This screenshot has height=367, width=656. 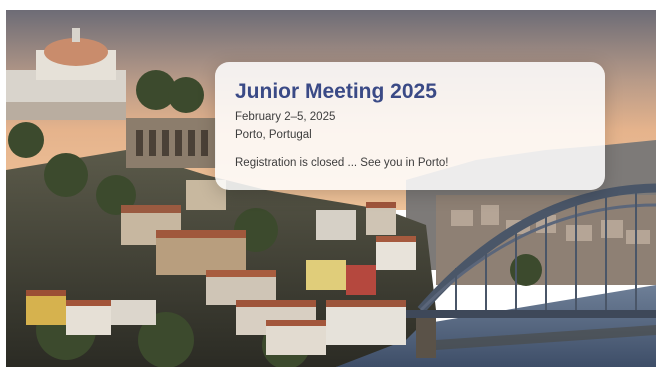 I want to click on event-location: Porto, Portugal, so click(x=273, y=135).